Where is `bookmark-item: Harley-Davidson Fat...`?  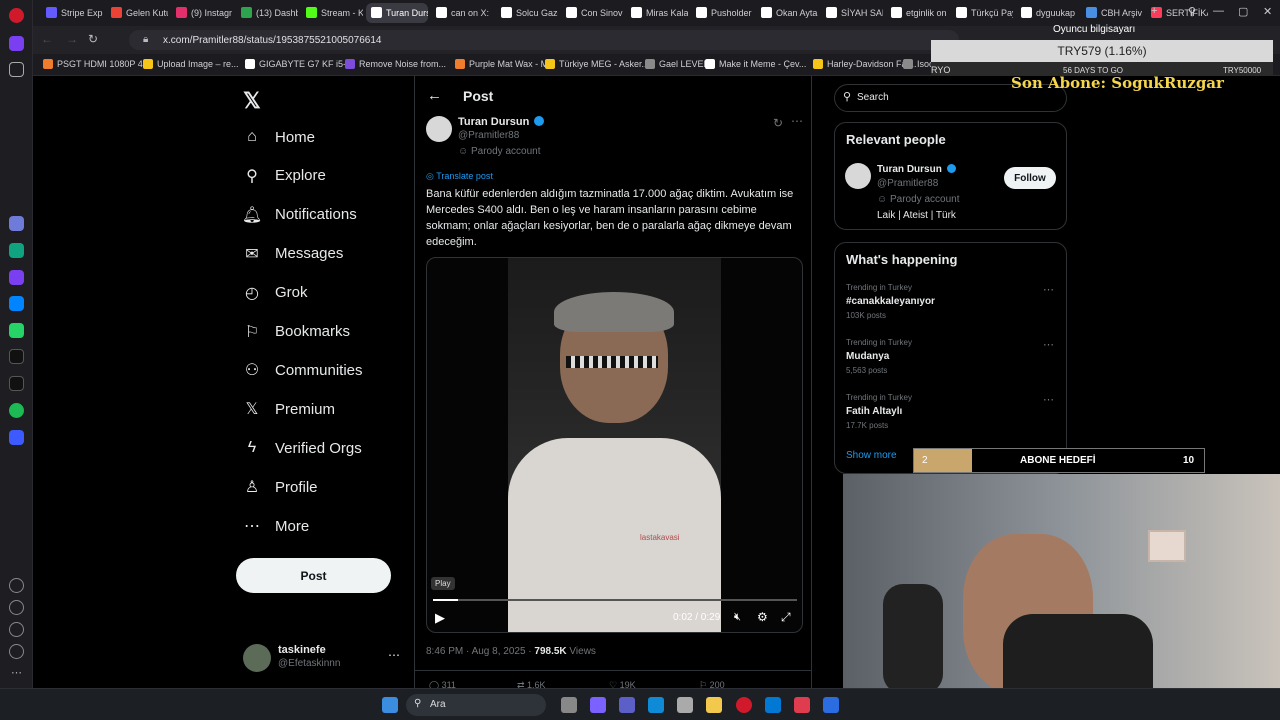 bookmark-item: Harley-Davidson Fat... is located at coordinates (865, 64).